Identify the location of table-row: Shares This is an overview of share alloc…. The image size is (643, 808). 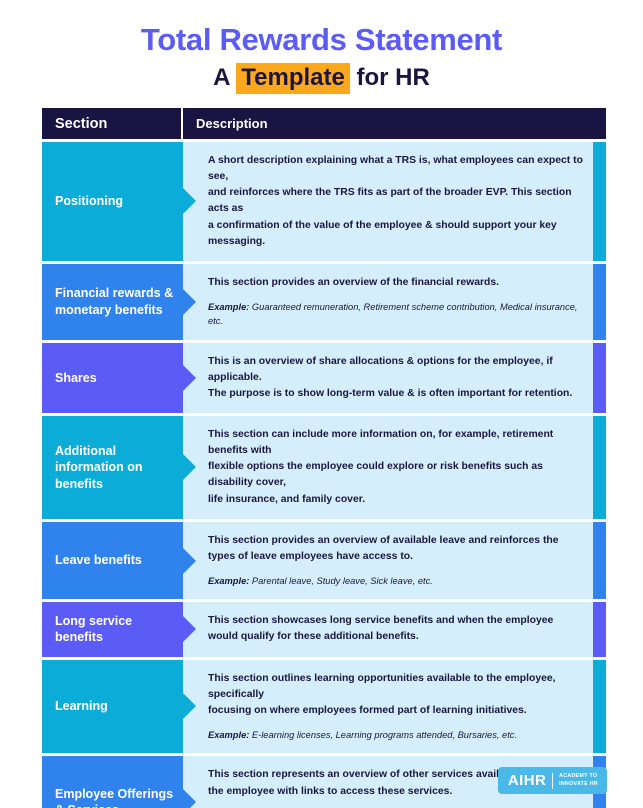
(324, 378).